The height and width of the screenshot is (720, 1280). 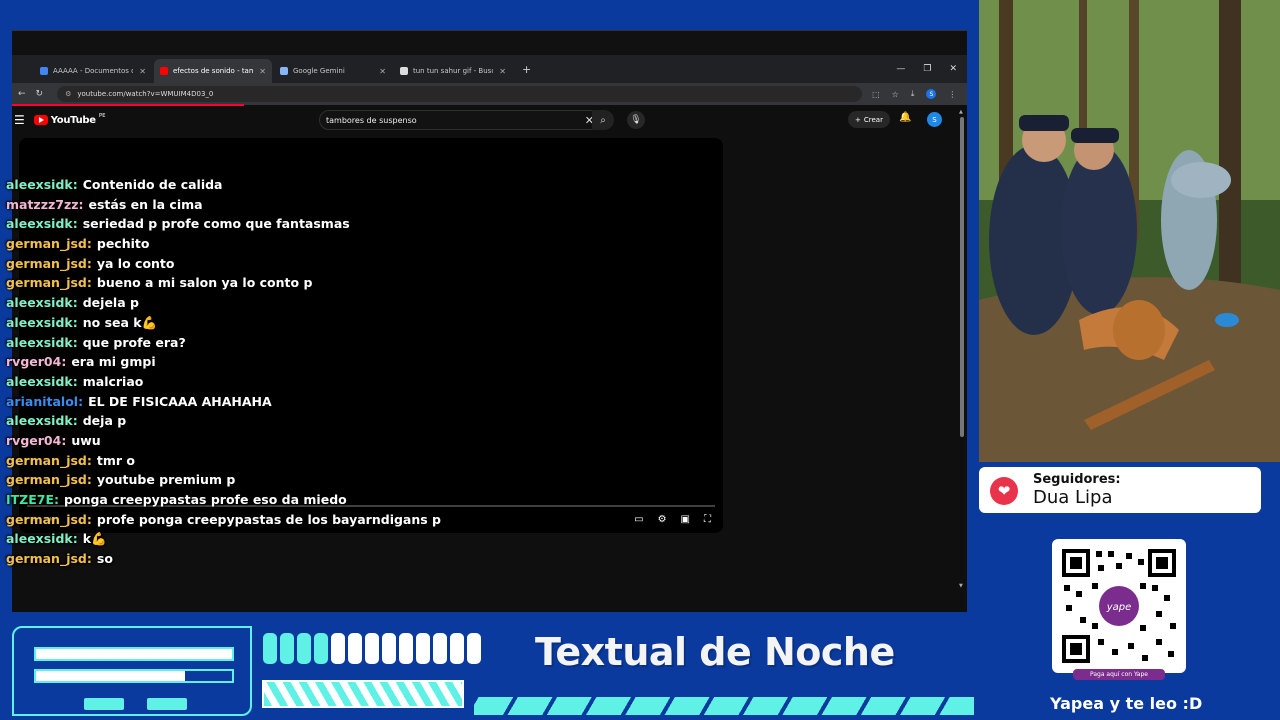 What do you see at coordinates (120, 322) in the screenshot?
I see `chat-text: no sea k💪` at bounding box center [120, 322].